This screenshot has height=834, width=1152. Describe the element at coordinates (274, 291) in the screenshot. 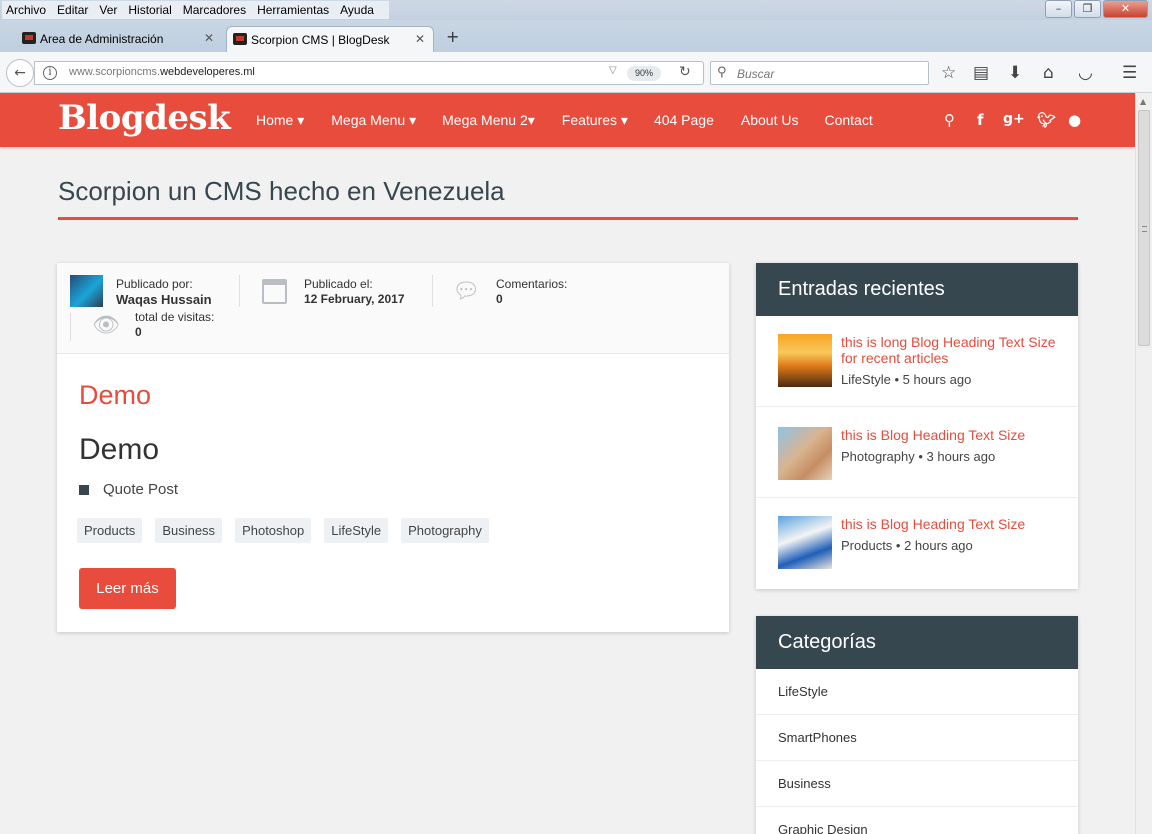

I see `calendar-icon` at that location.